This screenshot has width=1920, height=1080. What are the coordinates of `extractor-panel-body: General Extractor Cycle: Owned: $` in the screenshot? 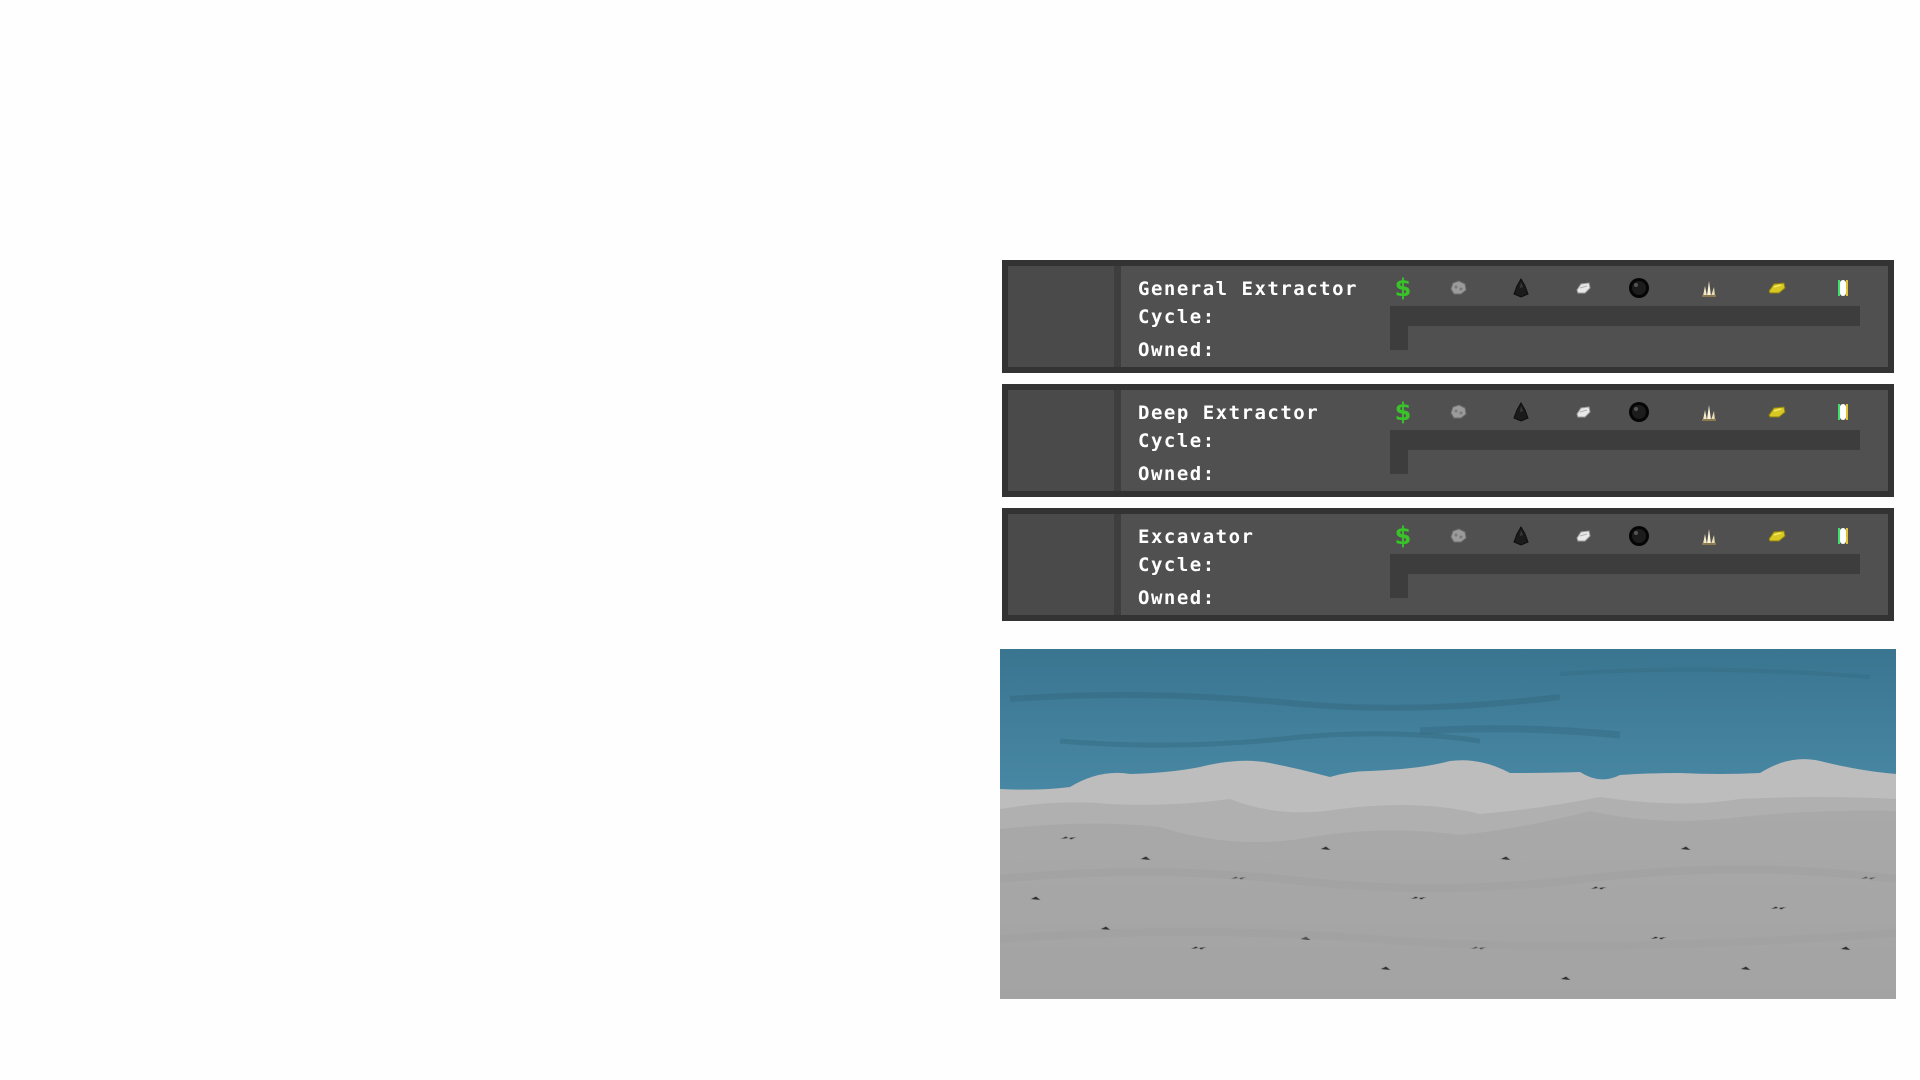 It's located at (1448, 316).